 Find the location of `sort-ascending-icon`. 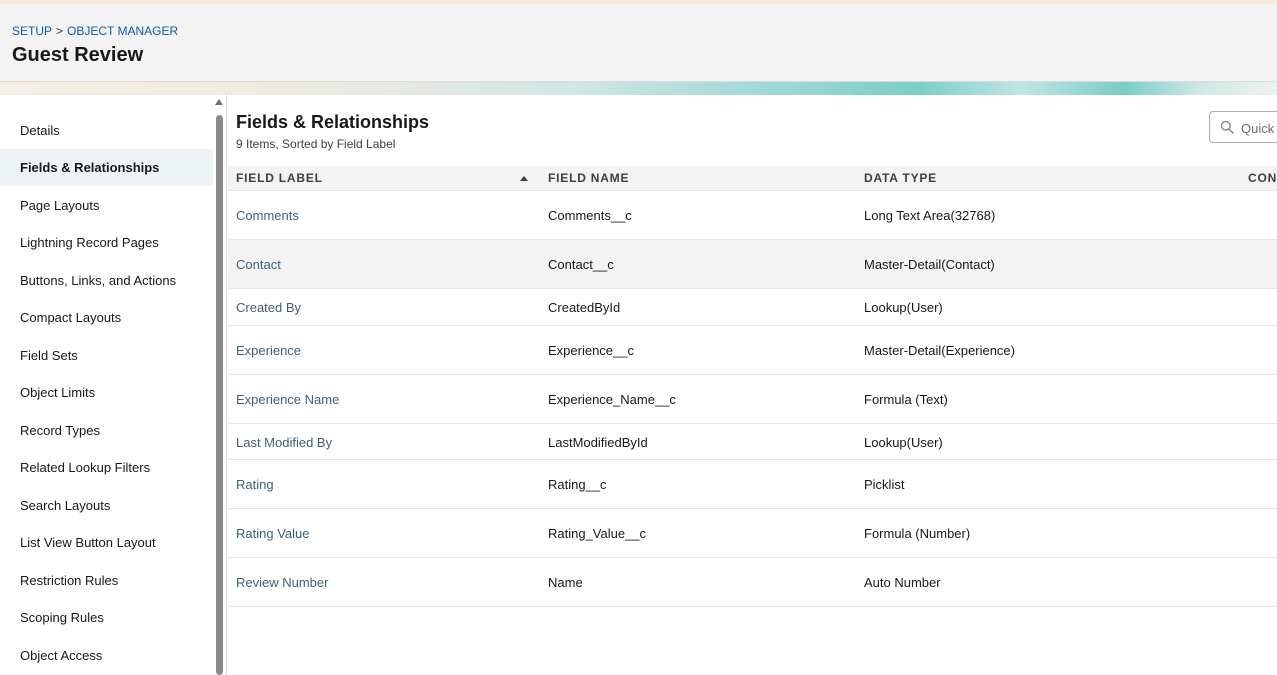

sort-ascending-icon is located at coordinates (524, 178).